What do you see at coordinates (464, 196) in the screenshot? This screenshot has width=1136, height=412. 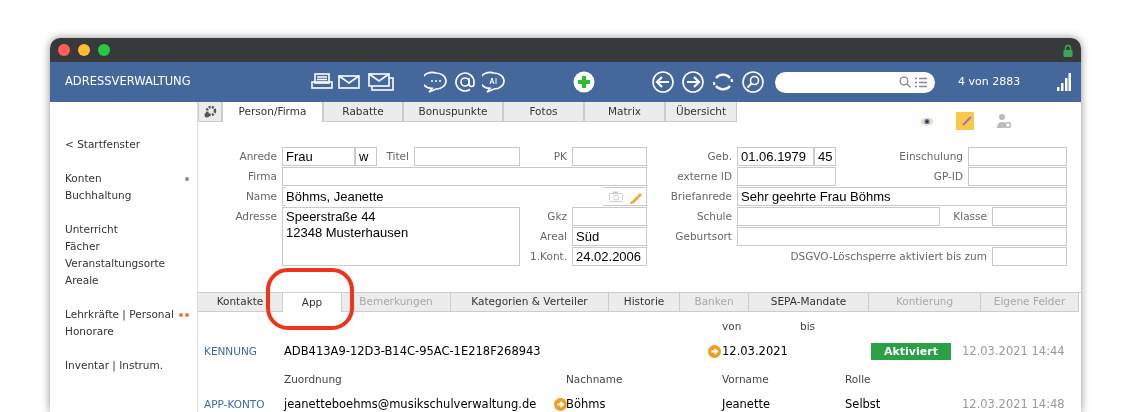 I see `input-field: Böhms, Jeanette` at bounding box center [464, 196].